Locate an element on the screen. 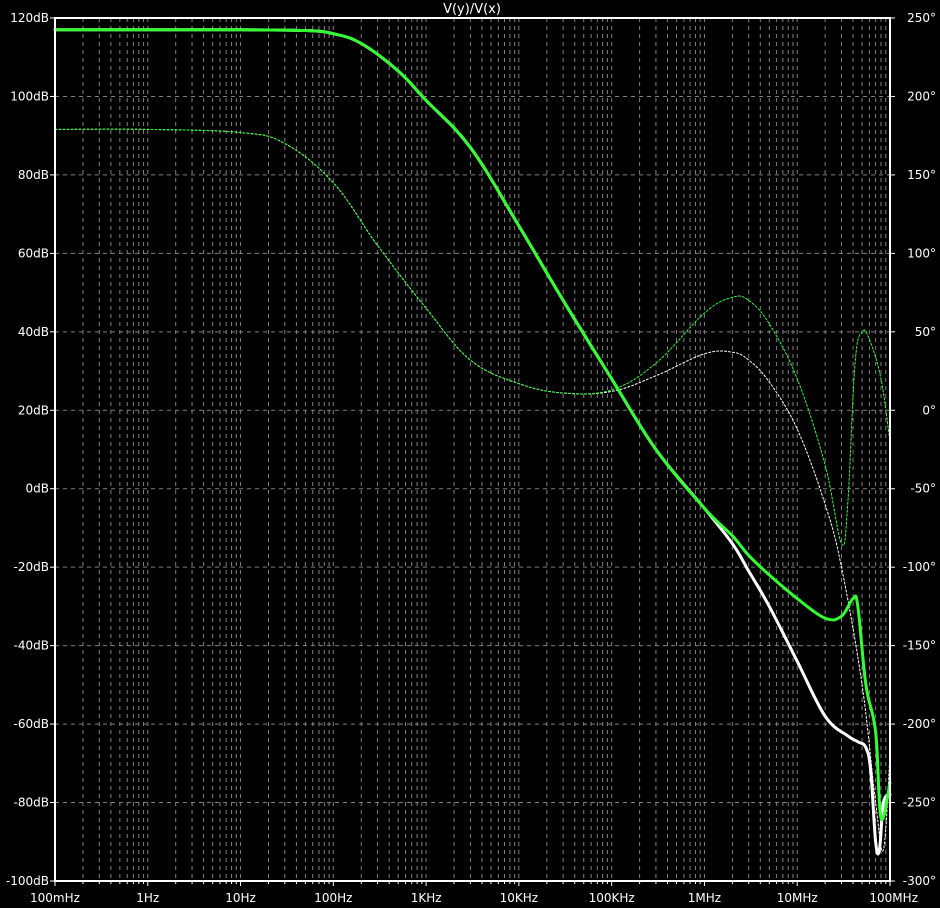 The height and width of the screenshot is (908, 940). y-left-tick-label: -40dB is located at coordinates (31, 646).